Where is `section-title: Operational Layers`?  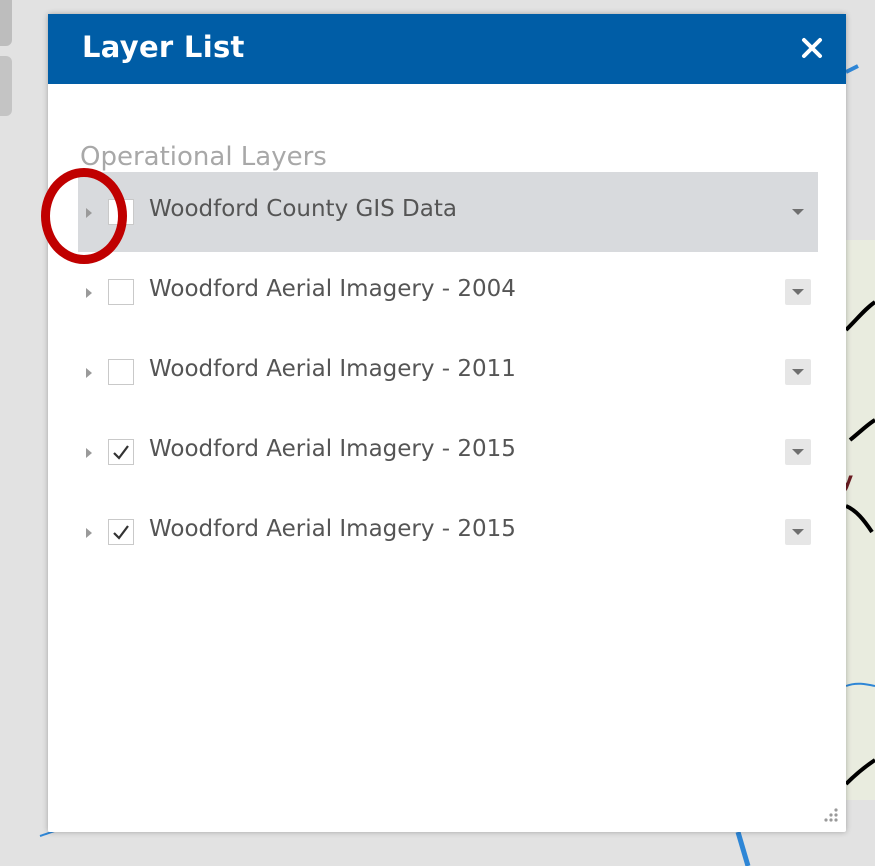 section-title: Operational Layers is located at coordinates (203, 157).